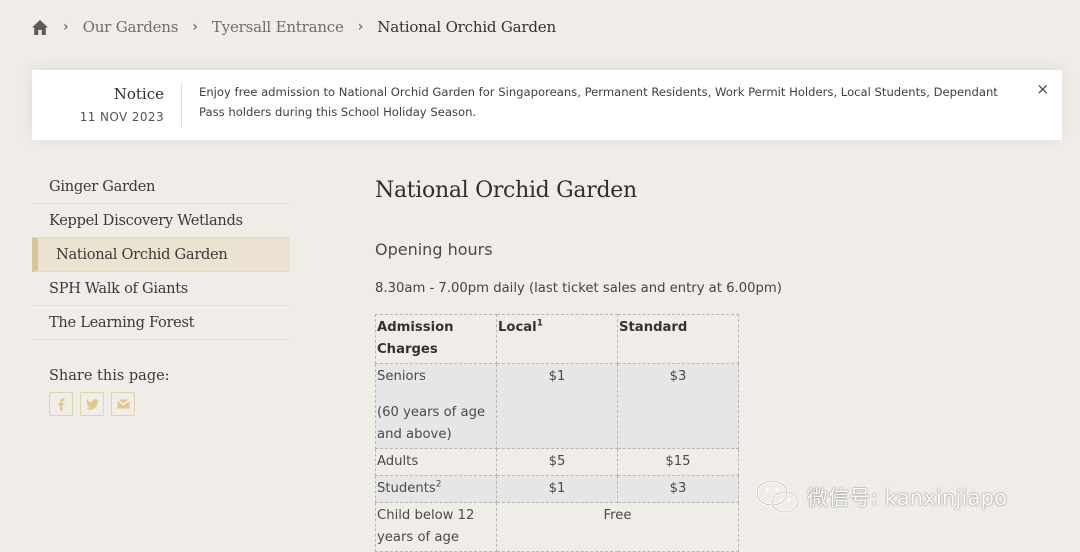 The width and height of the screenshot is (1080, 552). What do you see at coordinates (121, 117) in the screenshot?
I see `notice-date: 11 NOV 2023` at bounding box center [121, 117].